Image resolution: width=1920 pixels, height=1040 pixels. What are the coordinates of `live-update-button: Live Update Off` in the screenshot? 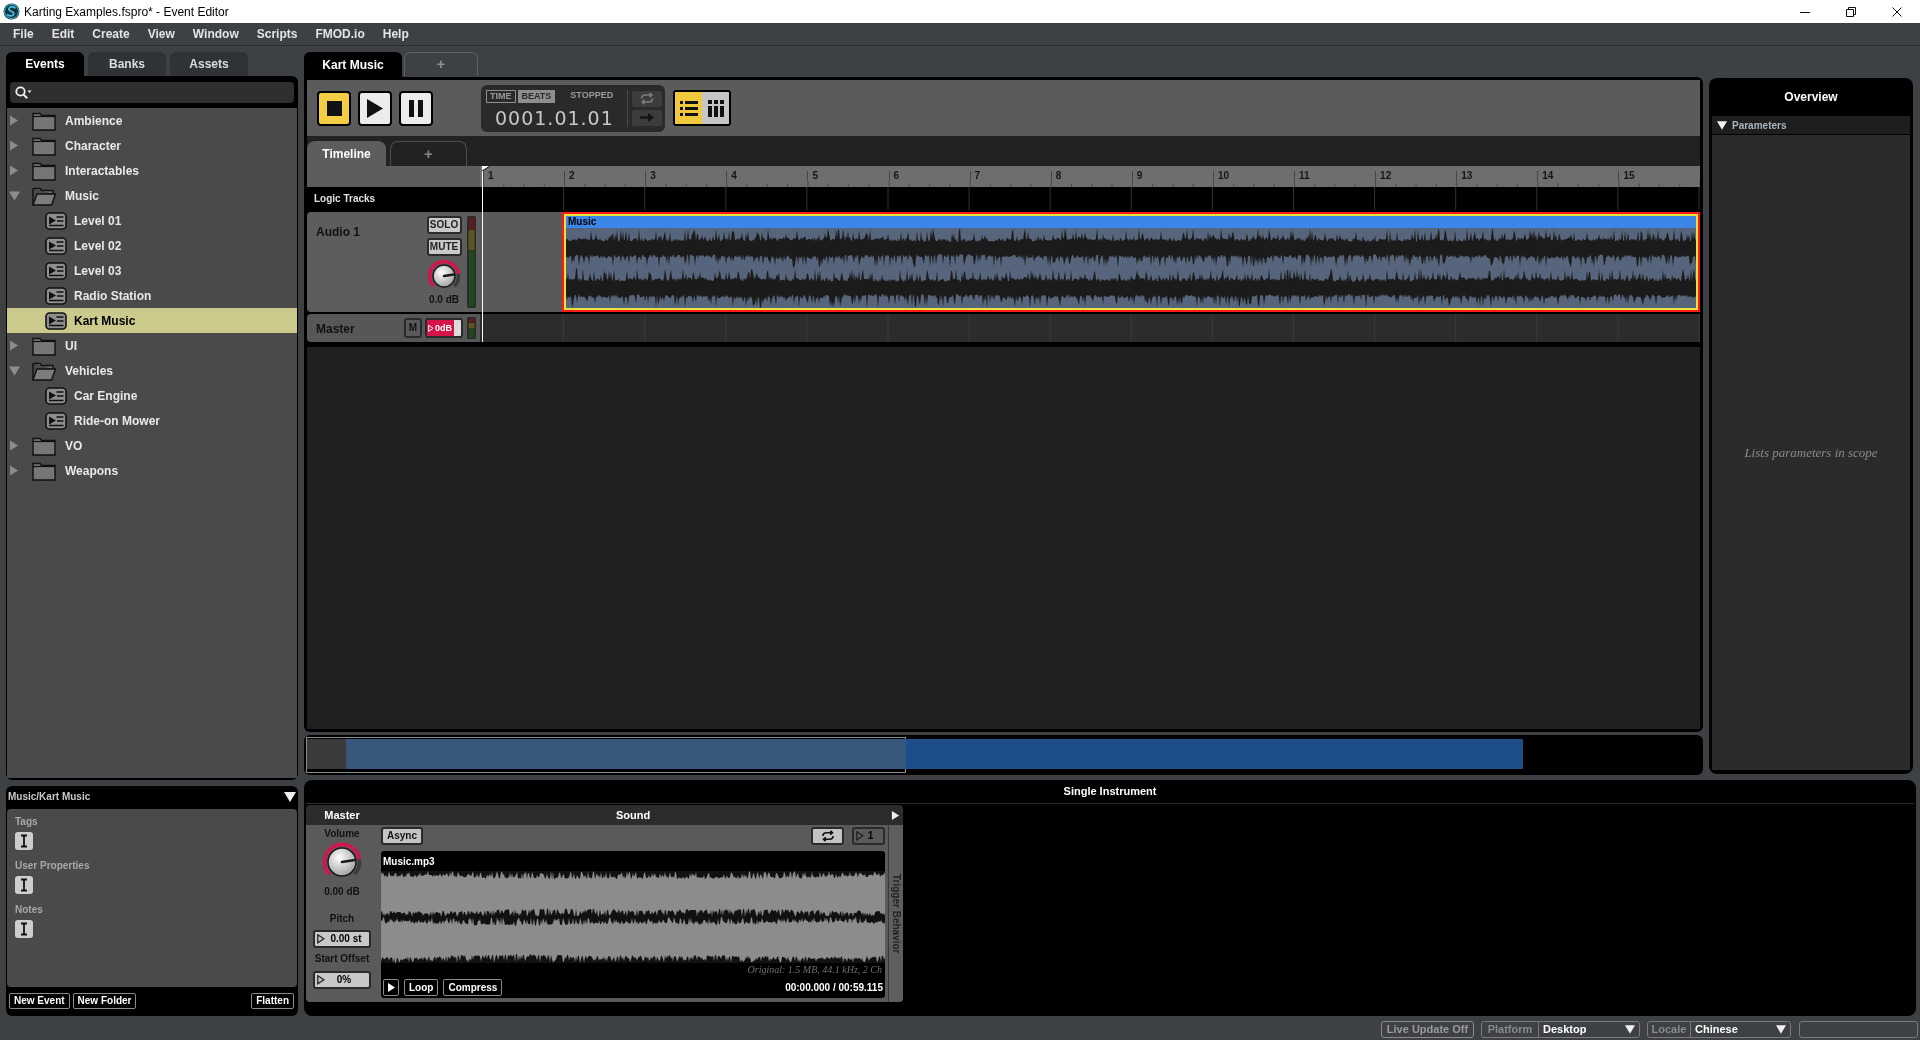 It's located at (1427, 1029).